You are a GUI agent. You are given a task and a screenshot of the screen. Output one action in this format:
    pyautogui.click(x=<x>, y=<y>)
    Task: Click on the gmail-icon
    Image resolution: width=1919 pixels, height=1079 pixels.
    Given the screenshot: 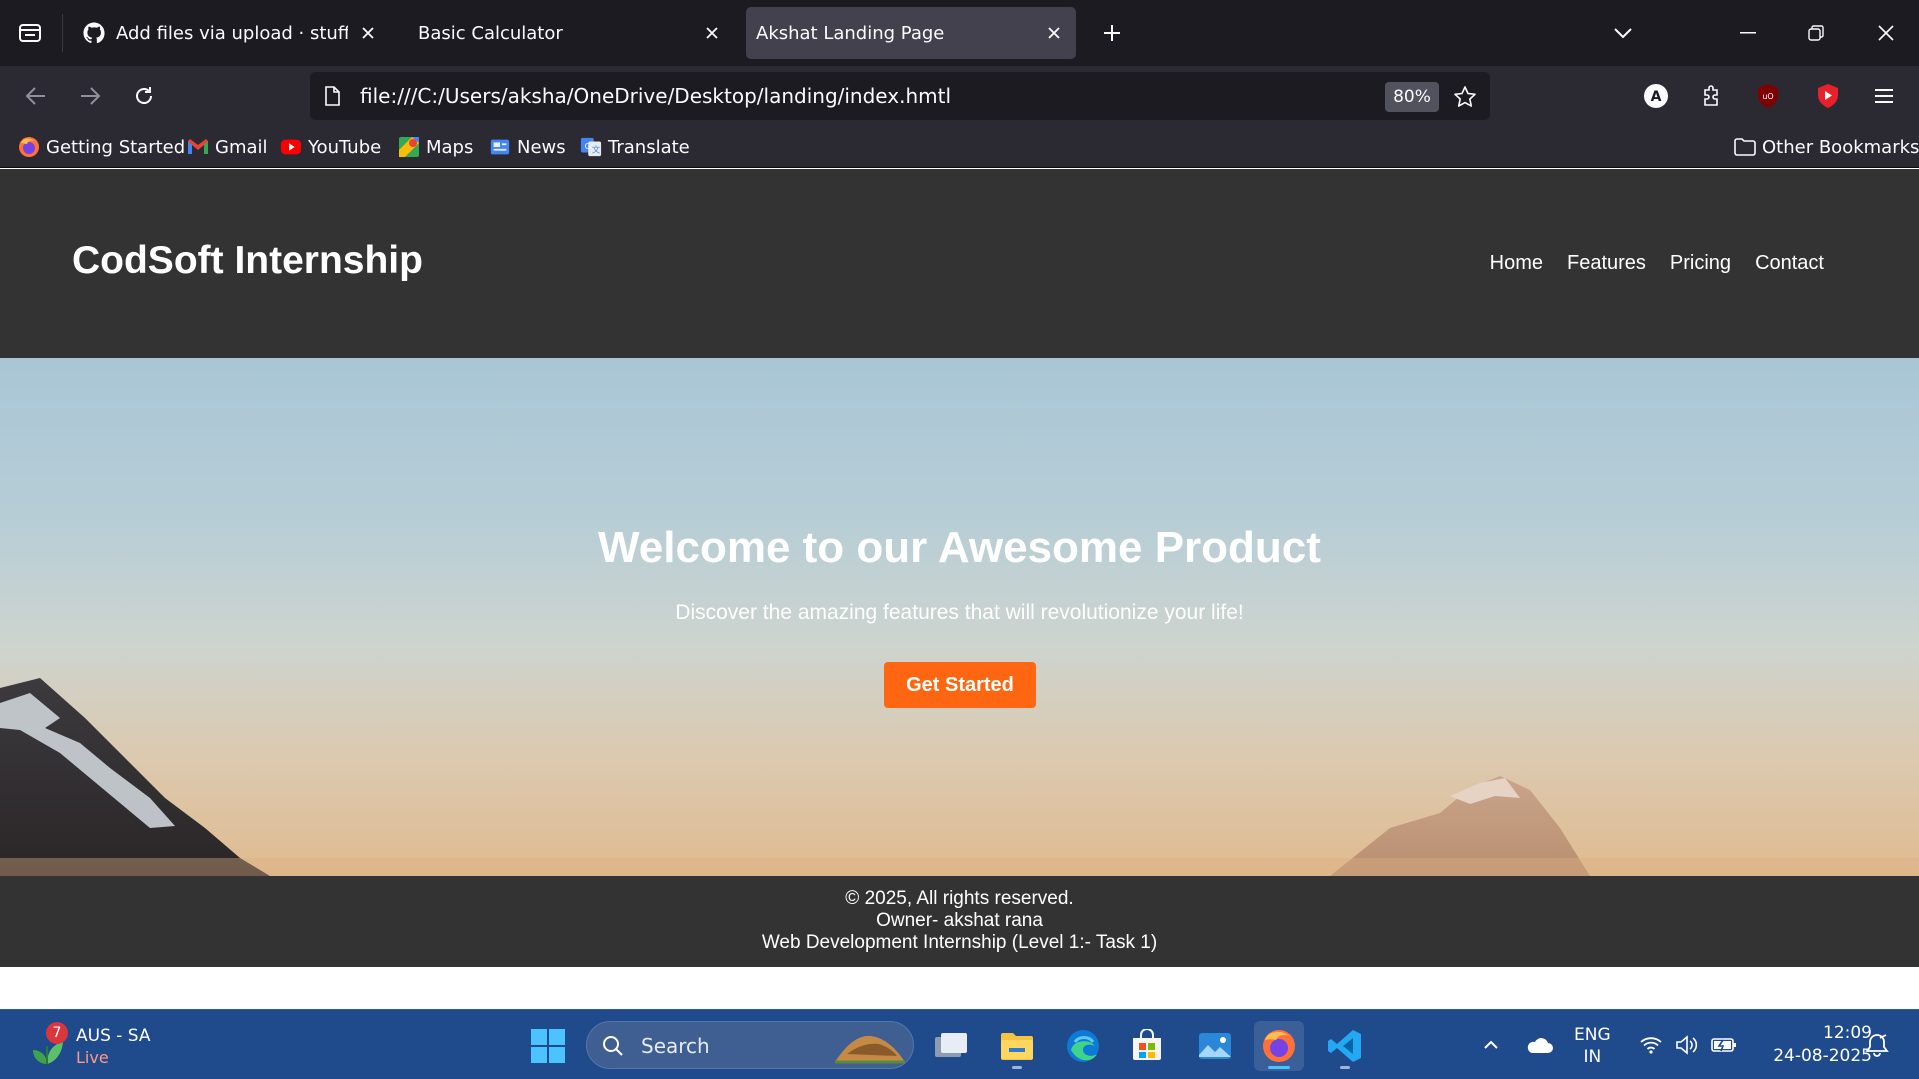 What is the action you would take?
    pyautogui.click(x=198, y=147)
    